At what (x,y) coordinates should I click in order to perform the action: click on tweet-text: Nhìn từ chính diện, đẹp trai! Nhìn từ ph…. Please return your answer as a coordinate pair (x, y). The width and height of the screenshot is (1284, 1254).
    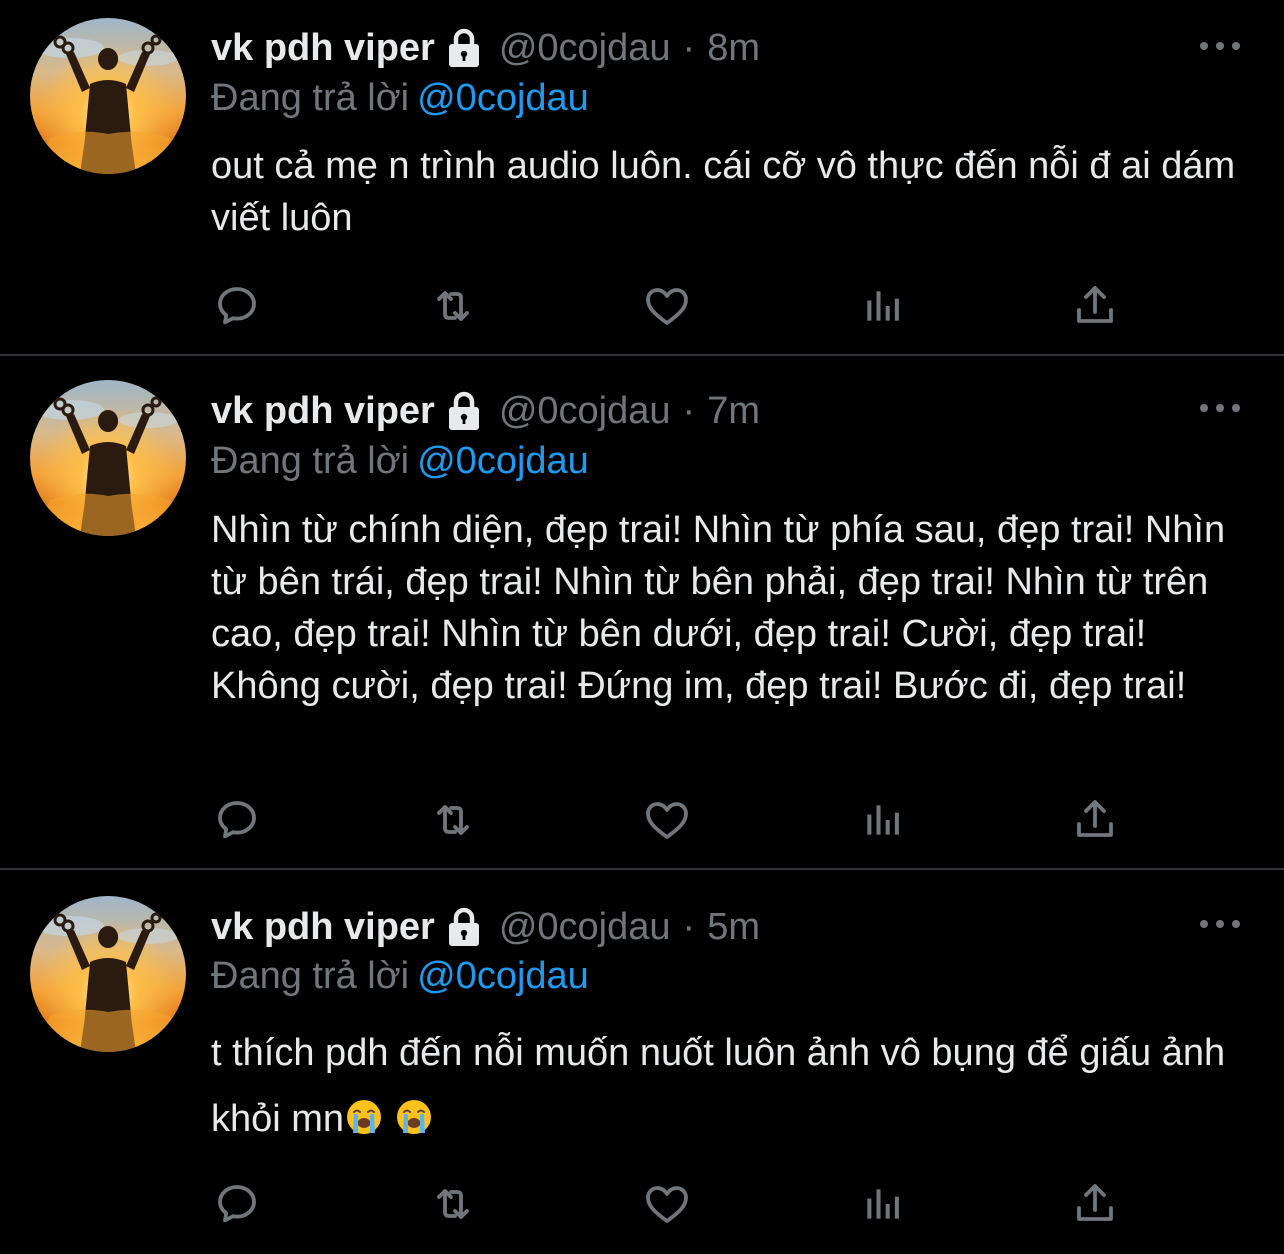
    Looking at the image, I should click on (718, 608).